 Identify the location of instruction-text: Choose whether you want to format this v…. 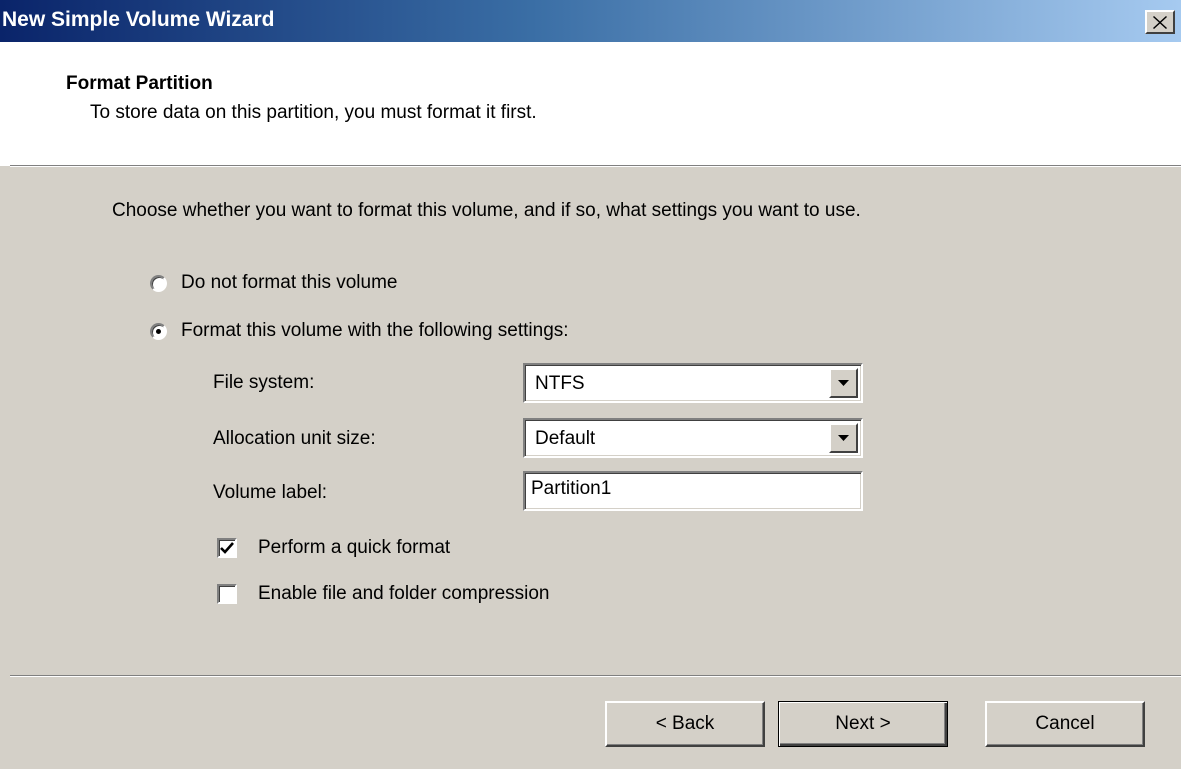
(486, 210).